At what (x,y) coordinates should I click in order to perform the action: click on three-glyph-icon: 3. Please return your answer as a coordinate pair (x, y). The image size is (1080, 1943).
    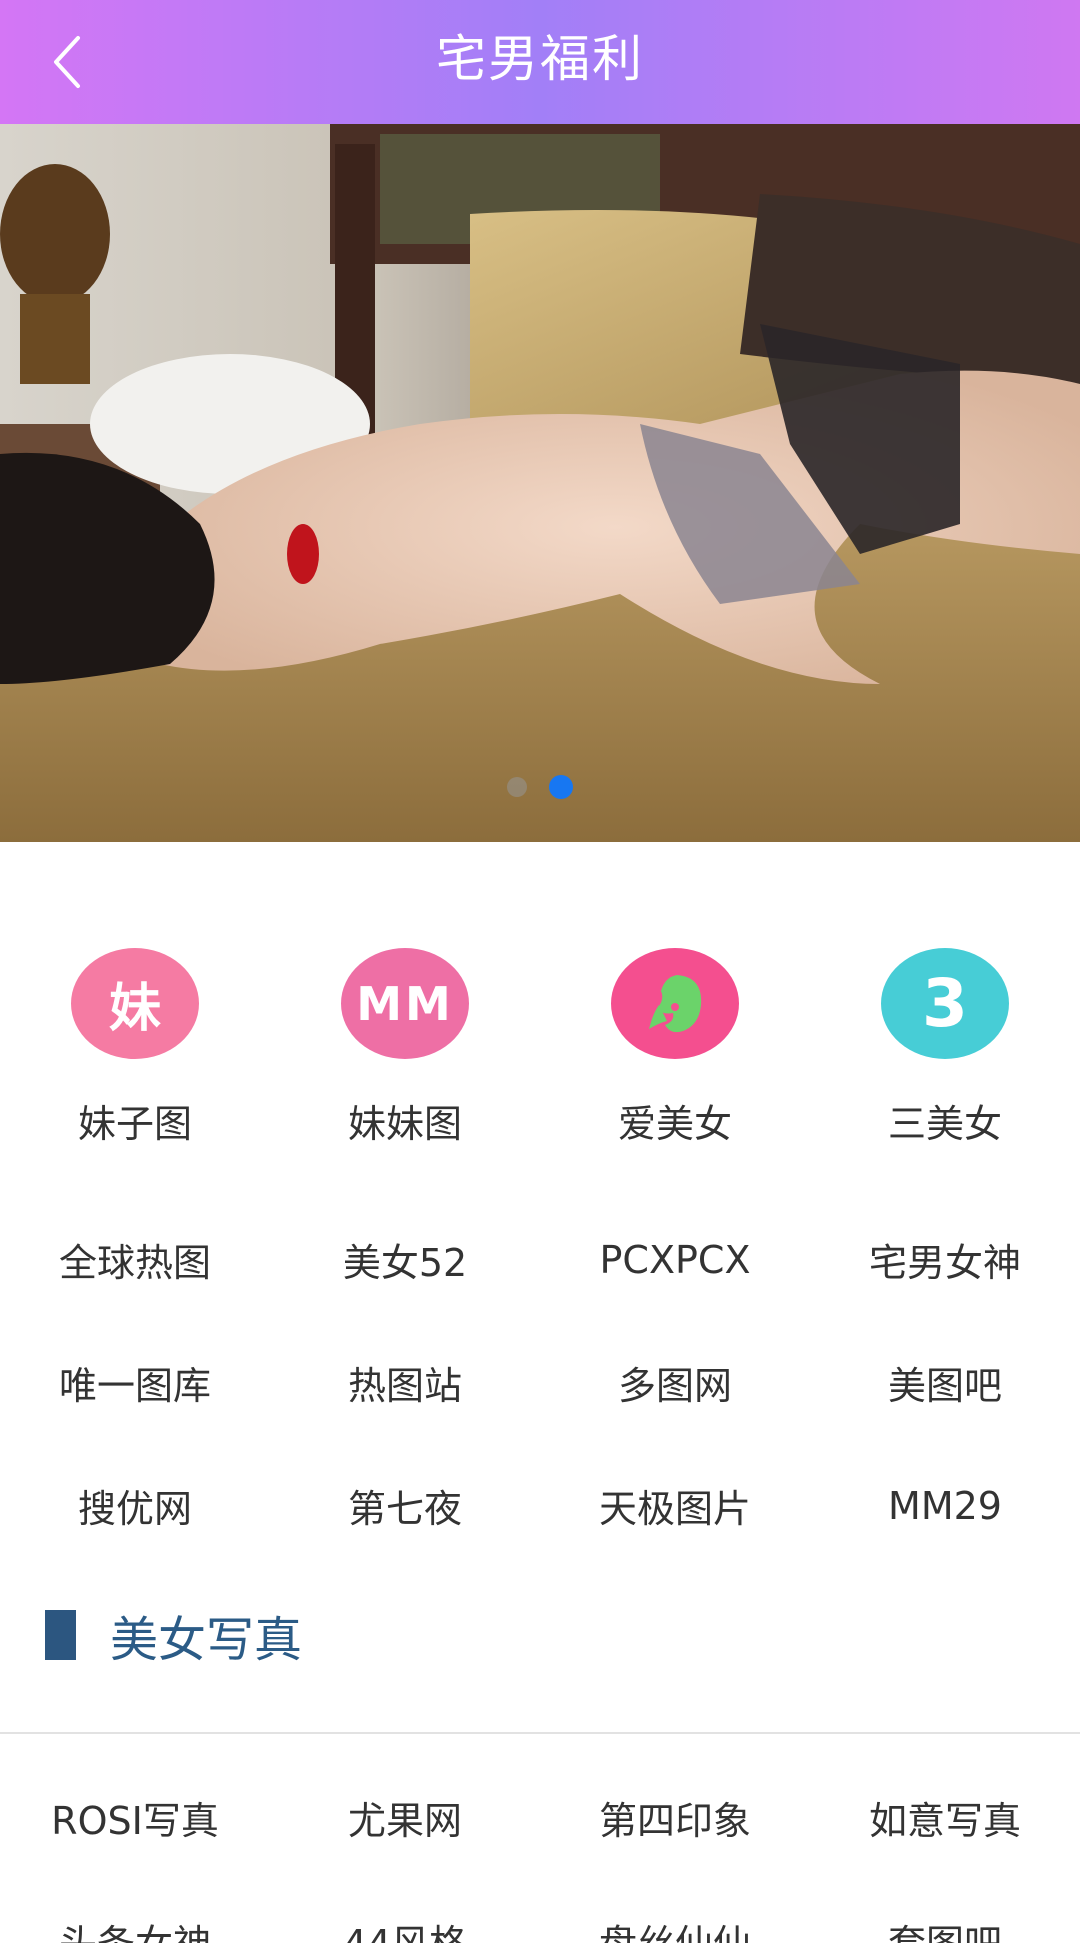
    Looking at the image, I should click on (945, 1003).